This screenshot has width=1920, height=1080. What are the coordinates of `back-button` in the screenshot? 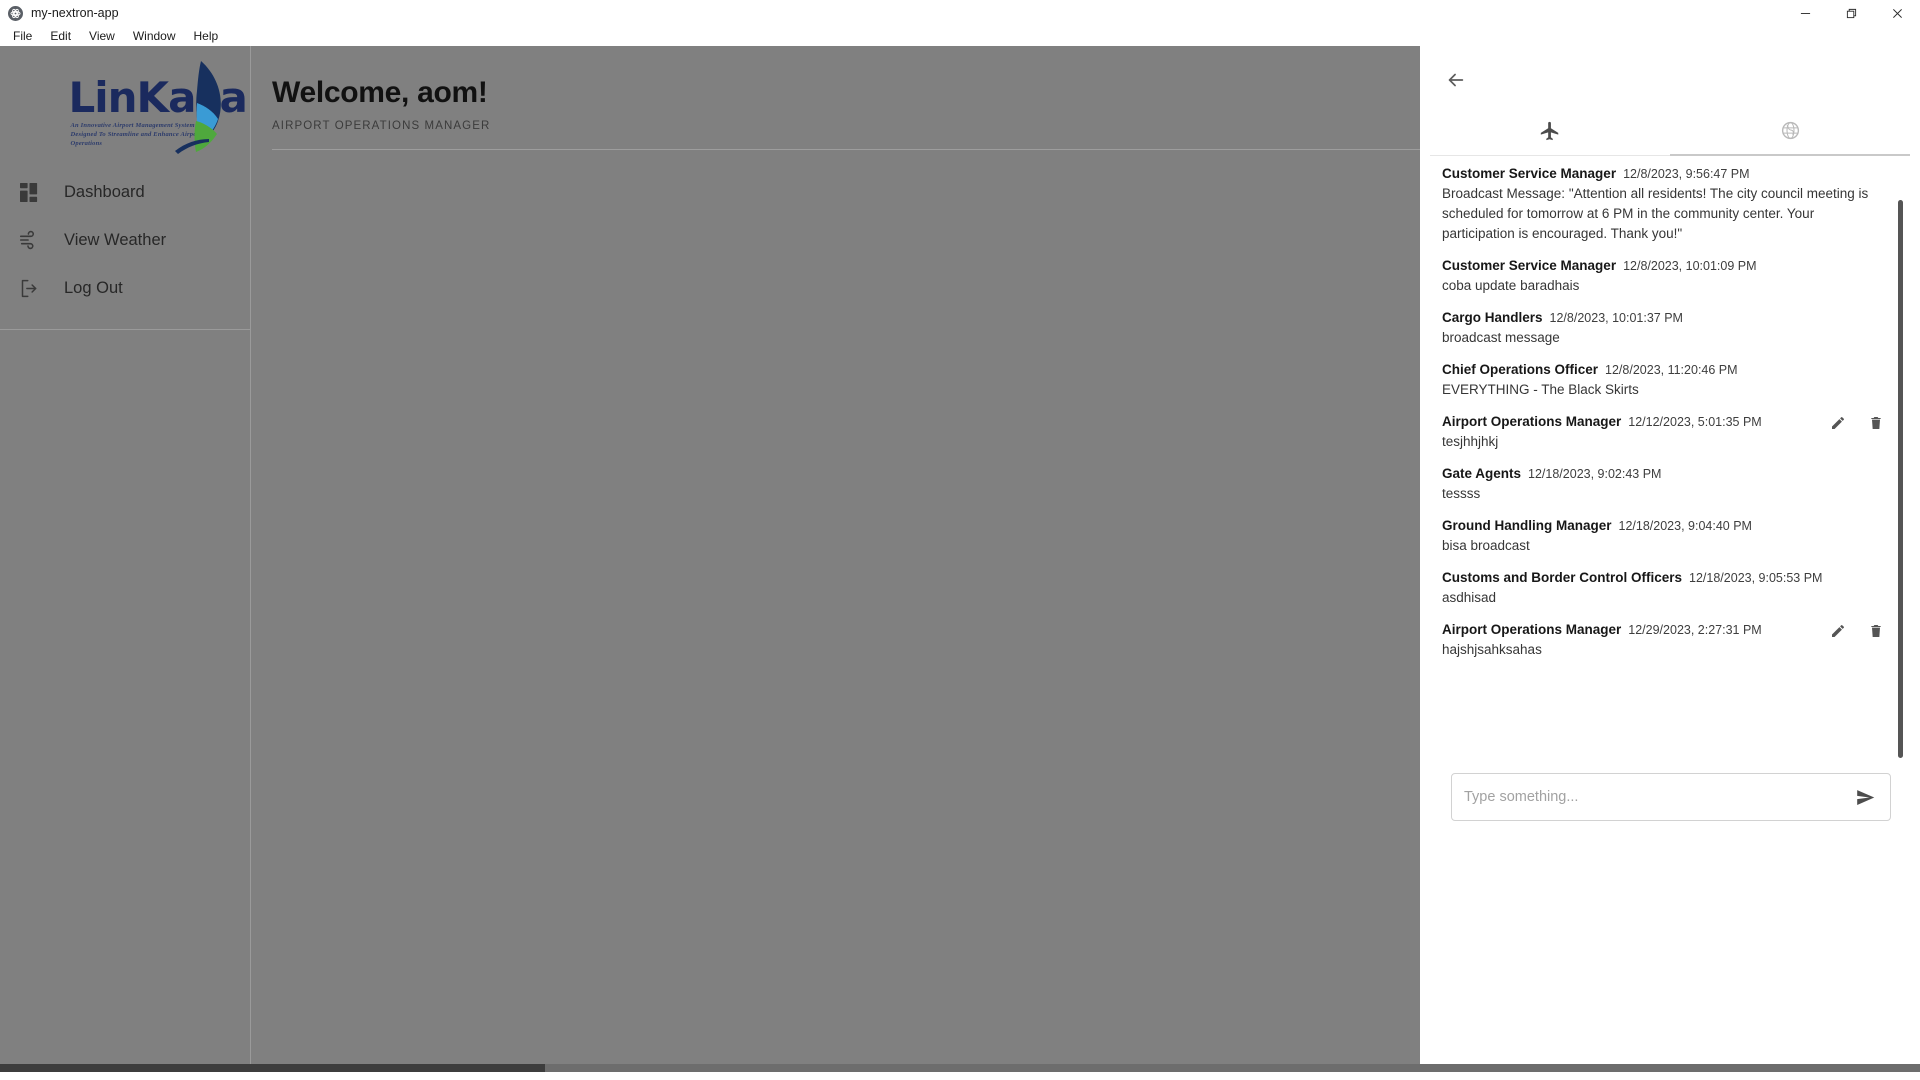 It's located at (1456, 82).